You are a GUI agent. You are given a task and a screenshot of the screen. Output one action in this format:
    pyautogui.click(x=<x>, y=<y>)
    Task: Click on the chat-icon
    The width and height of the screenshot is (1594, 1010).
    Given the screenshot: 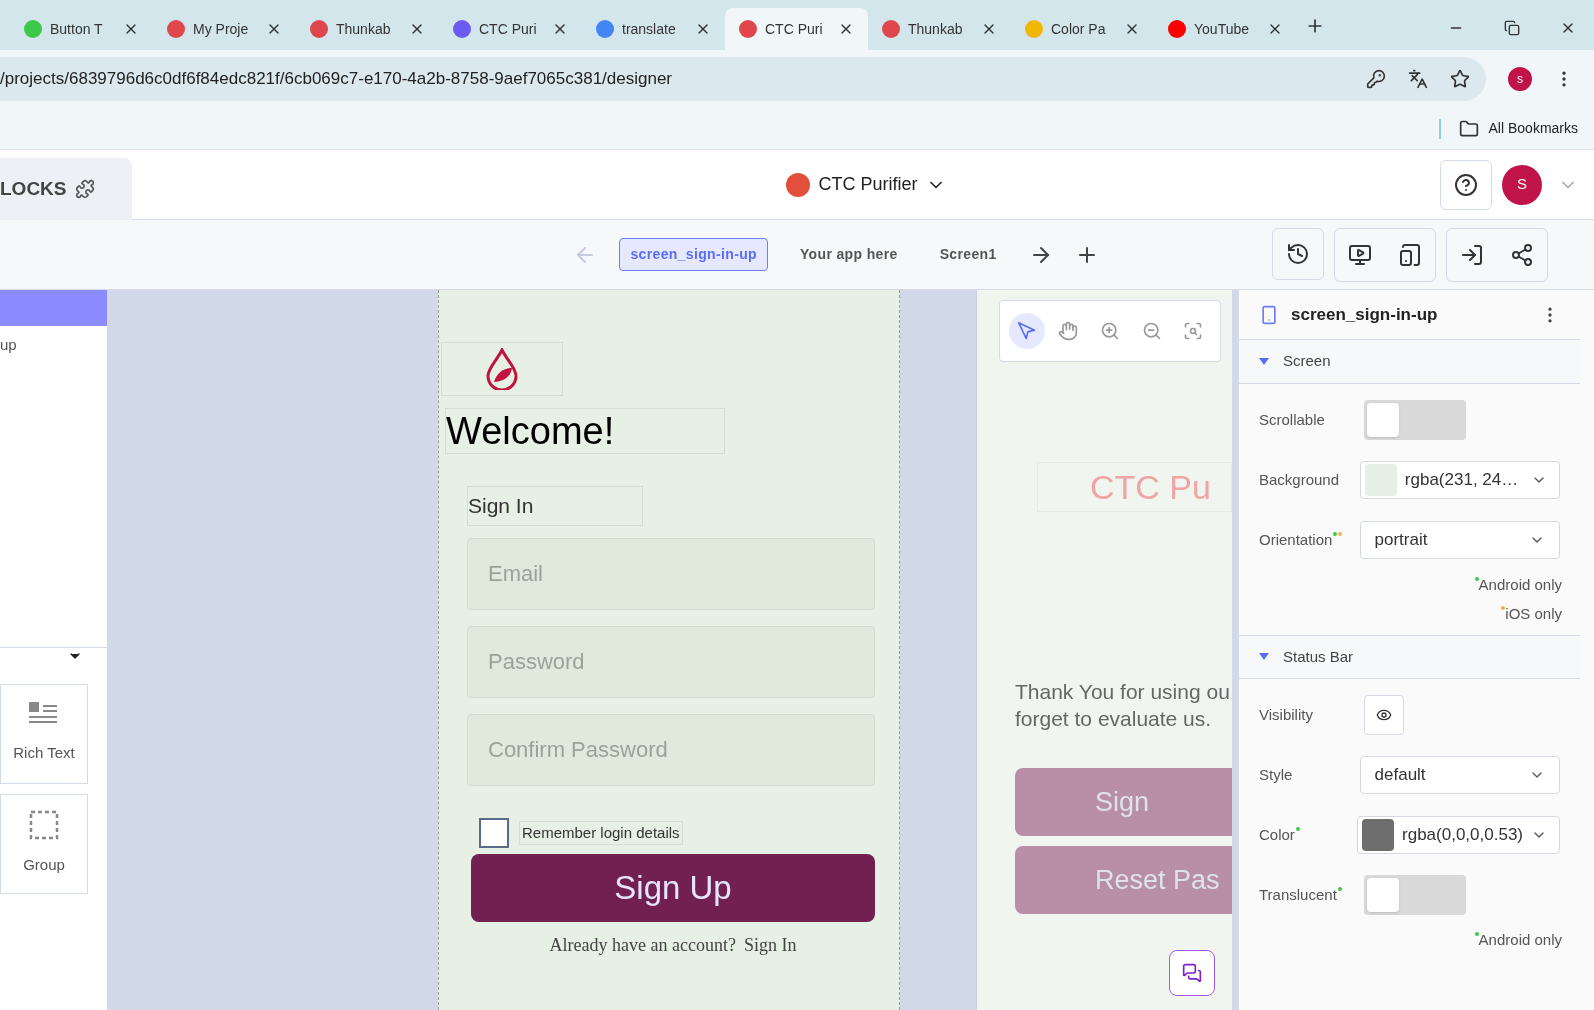 What is the action you would take?
    pyautogui.click(x=1192, y=973)
    